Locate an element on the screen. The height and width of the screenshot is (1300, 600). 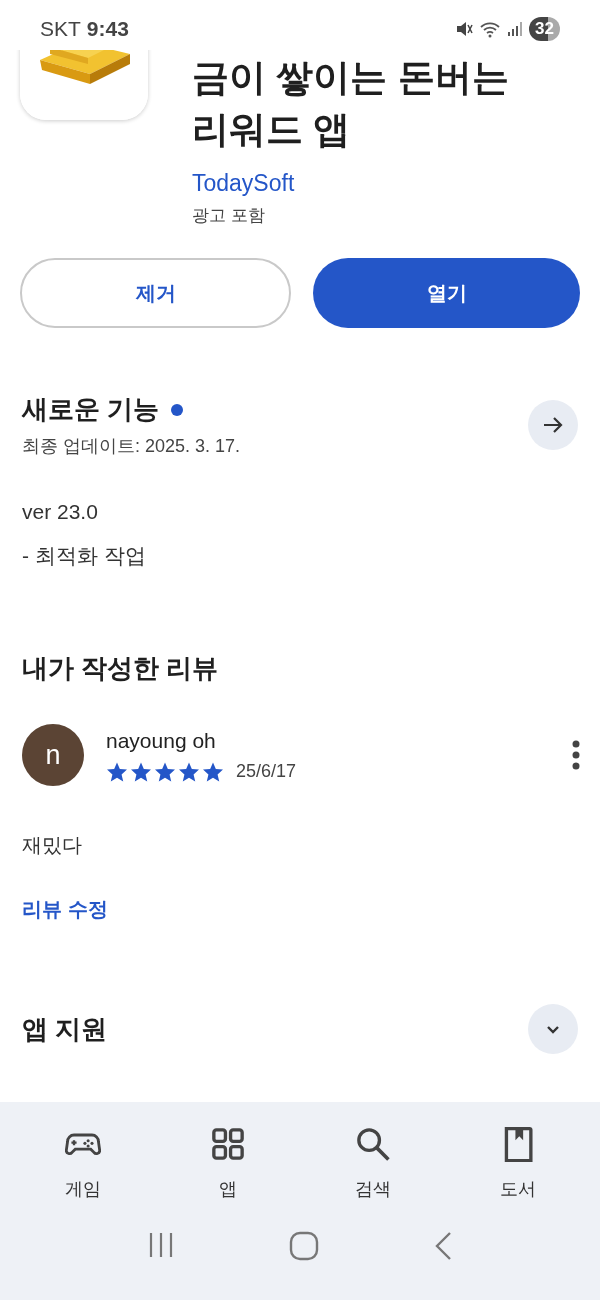
reviewer-name: nayoung oh is located at coordinates (161, 740).